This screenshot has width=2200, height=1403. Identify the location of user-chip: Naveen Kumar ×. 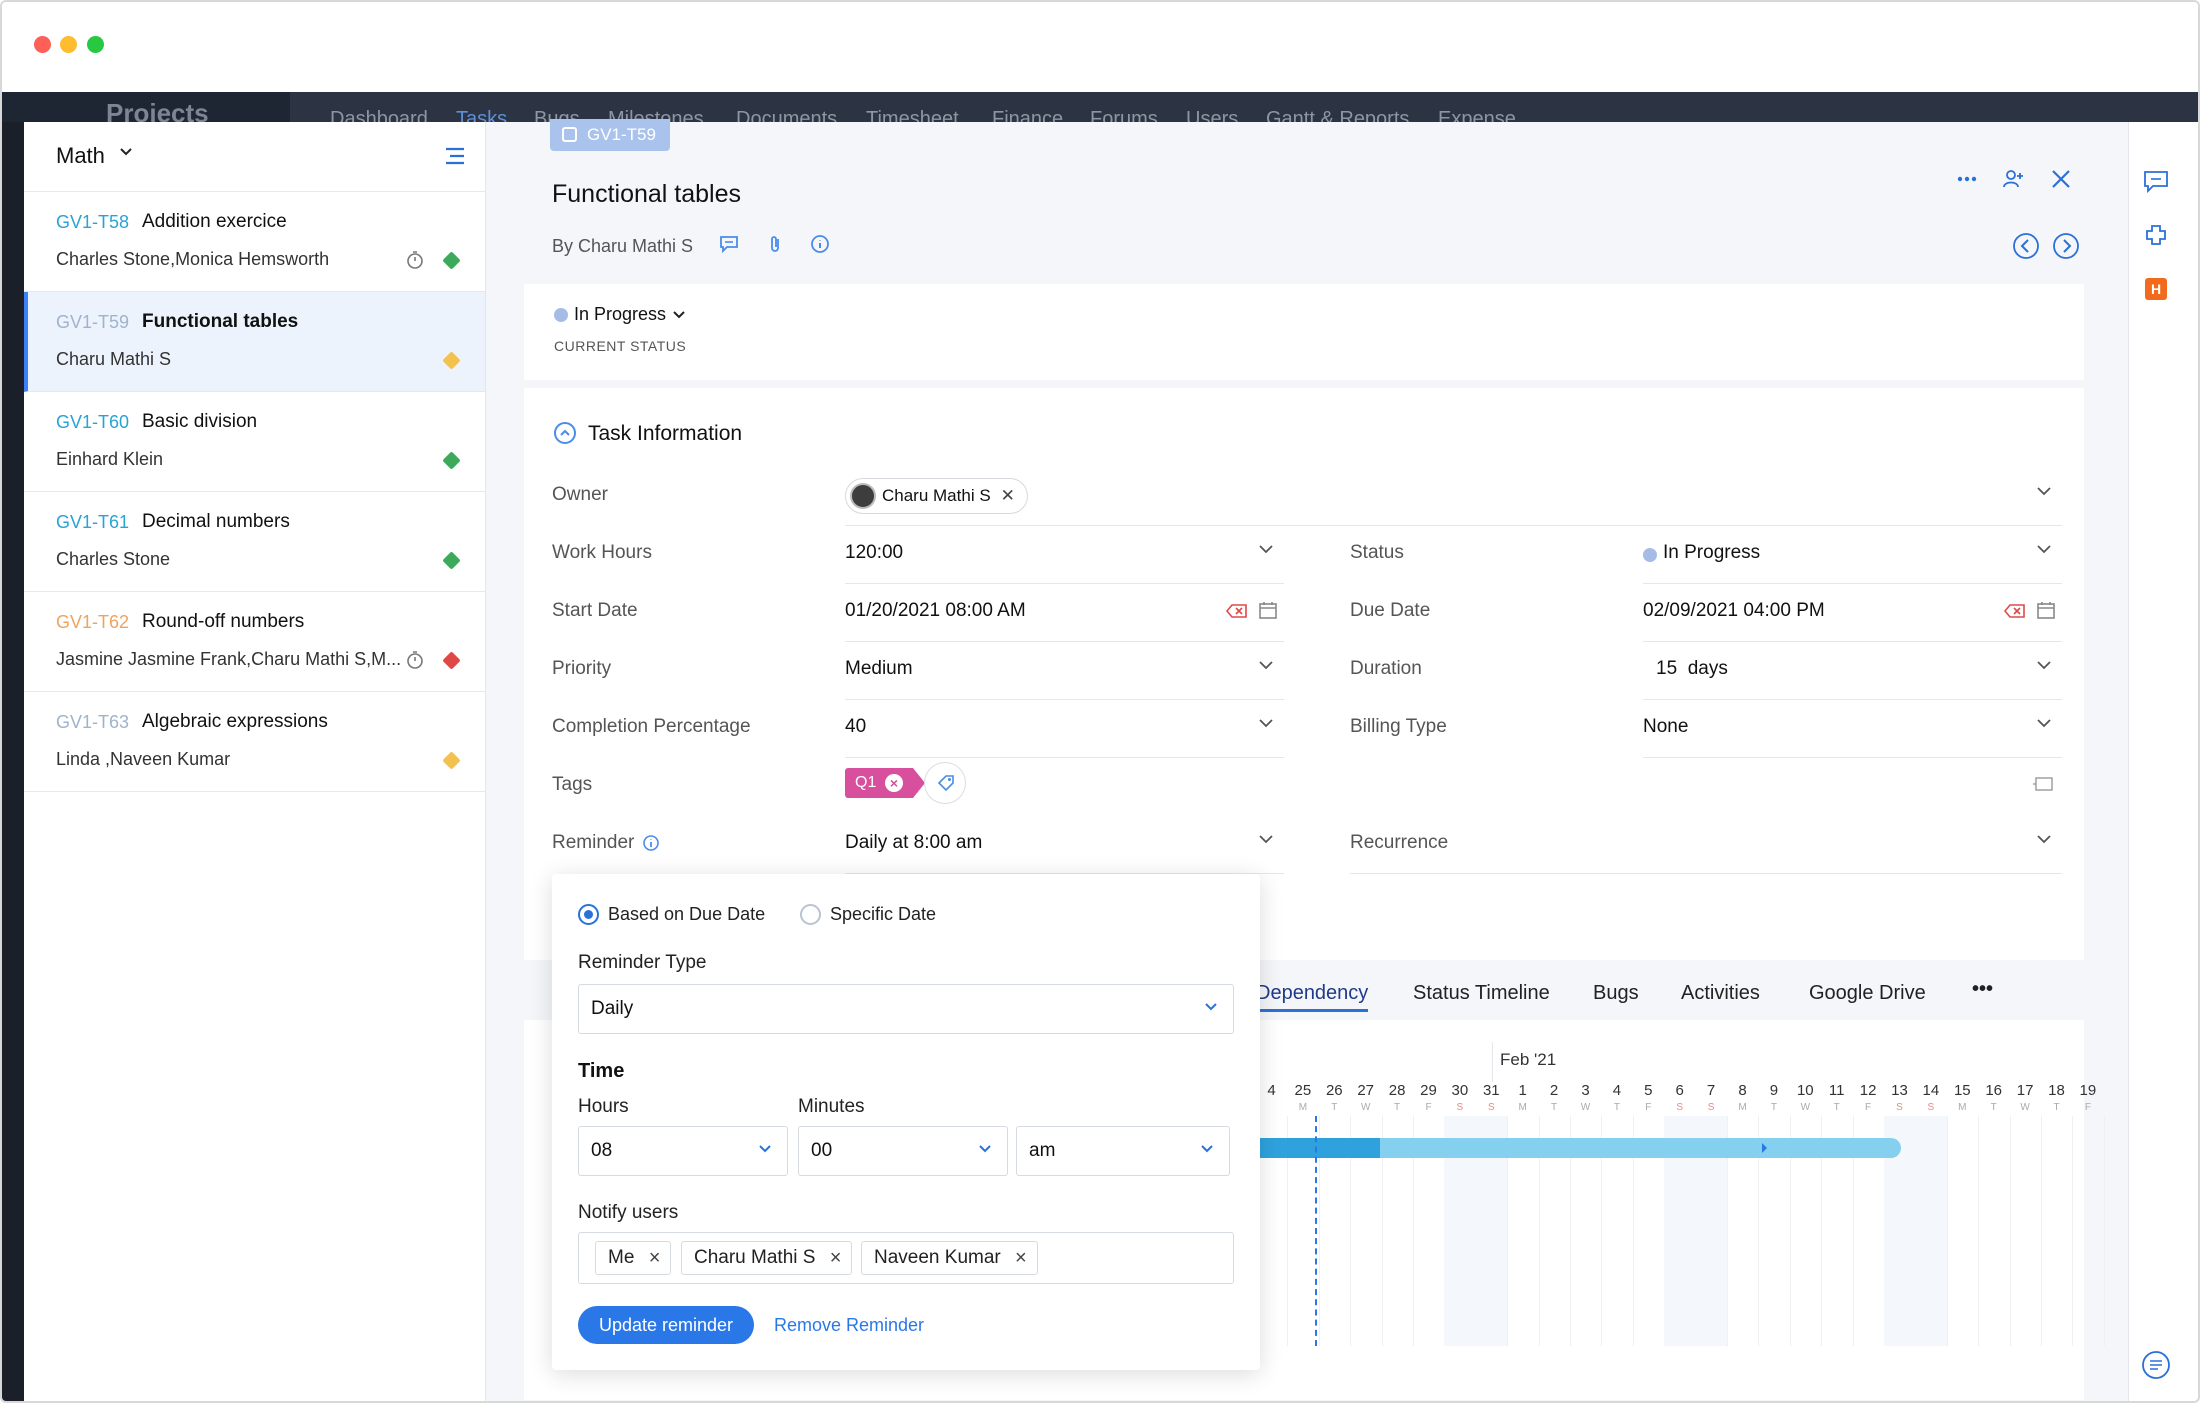
(949, 1258).